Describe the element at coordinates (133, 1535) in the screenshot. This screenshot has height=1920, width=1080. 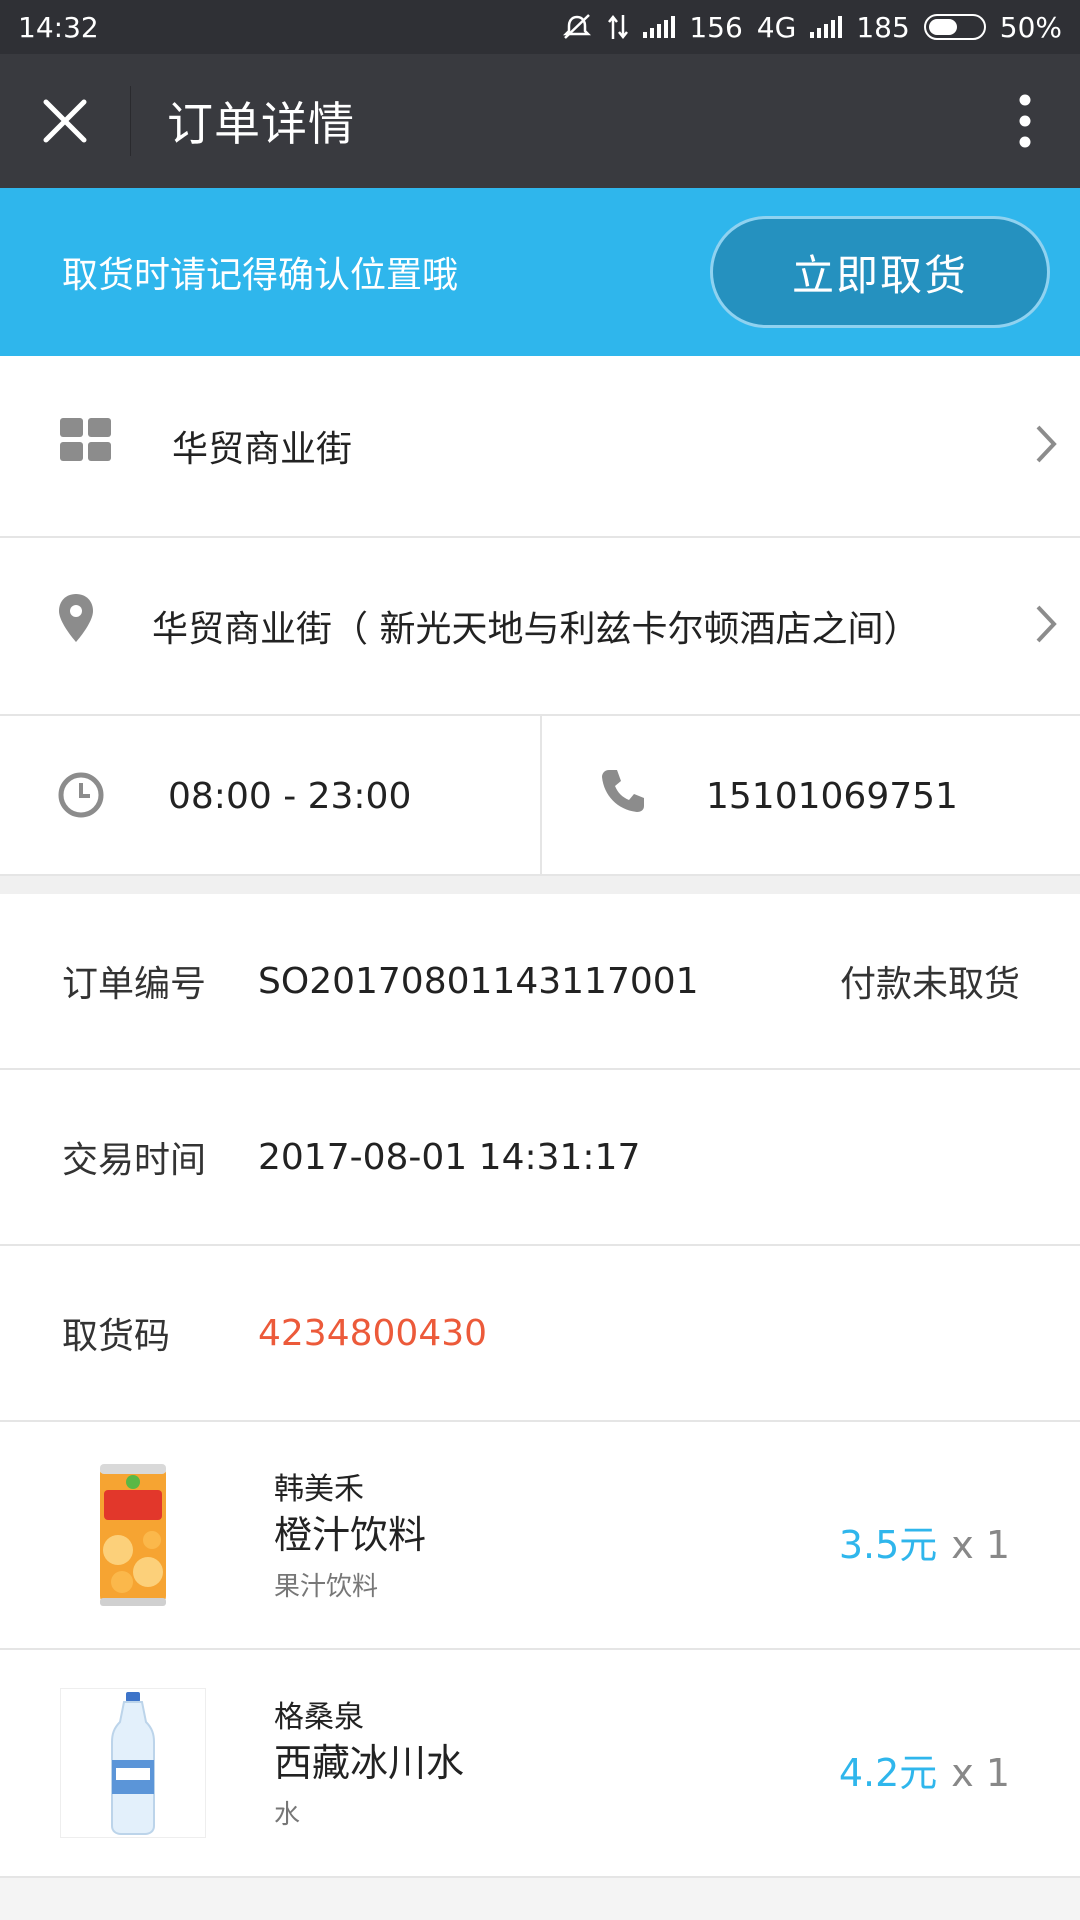
I see `orange-juice-can-image` at that location.